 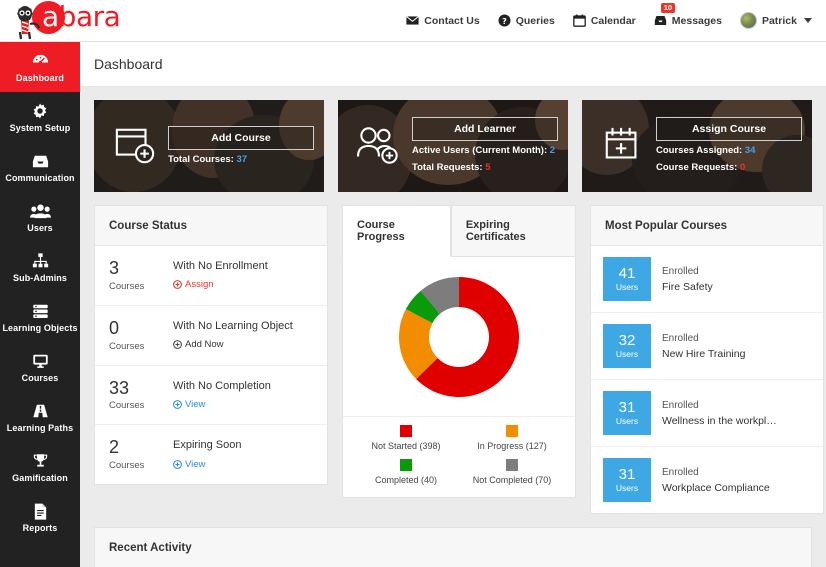 I want to click on nav-user-menu: Patrick, so click(x=775, y=20).